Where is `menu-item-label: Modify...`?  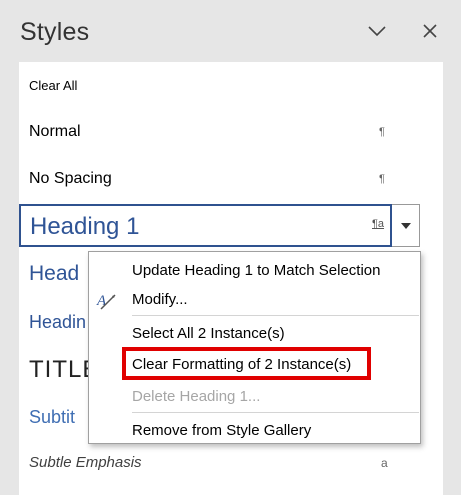
menu-item-label: Modify... is located at coordinates (160, 299).